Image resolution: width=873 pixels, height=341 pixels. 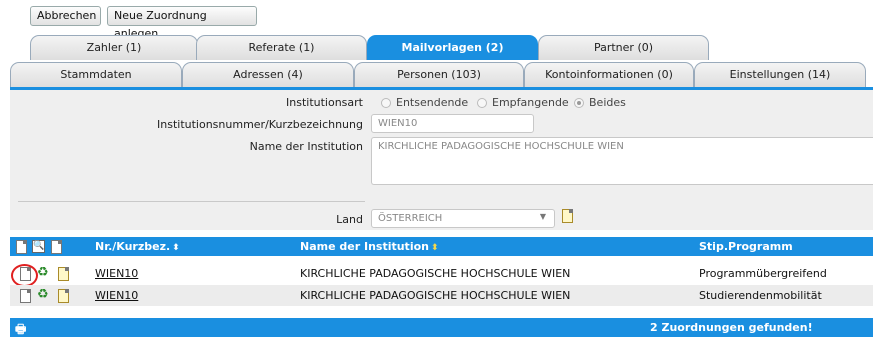 What do you see at coordinates (386, 103) in the screenshot?
I see `radio-entsendende` at bounding box center [386, 103].